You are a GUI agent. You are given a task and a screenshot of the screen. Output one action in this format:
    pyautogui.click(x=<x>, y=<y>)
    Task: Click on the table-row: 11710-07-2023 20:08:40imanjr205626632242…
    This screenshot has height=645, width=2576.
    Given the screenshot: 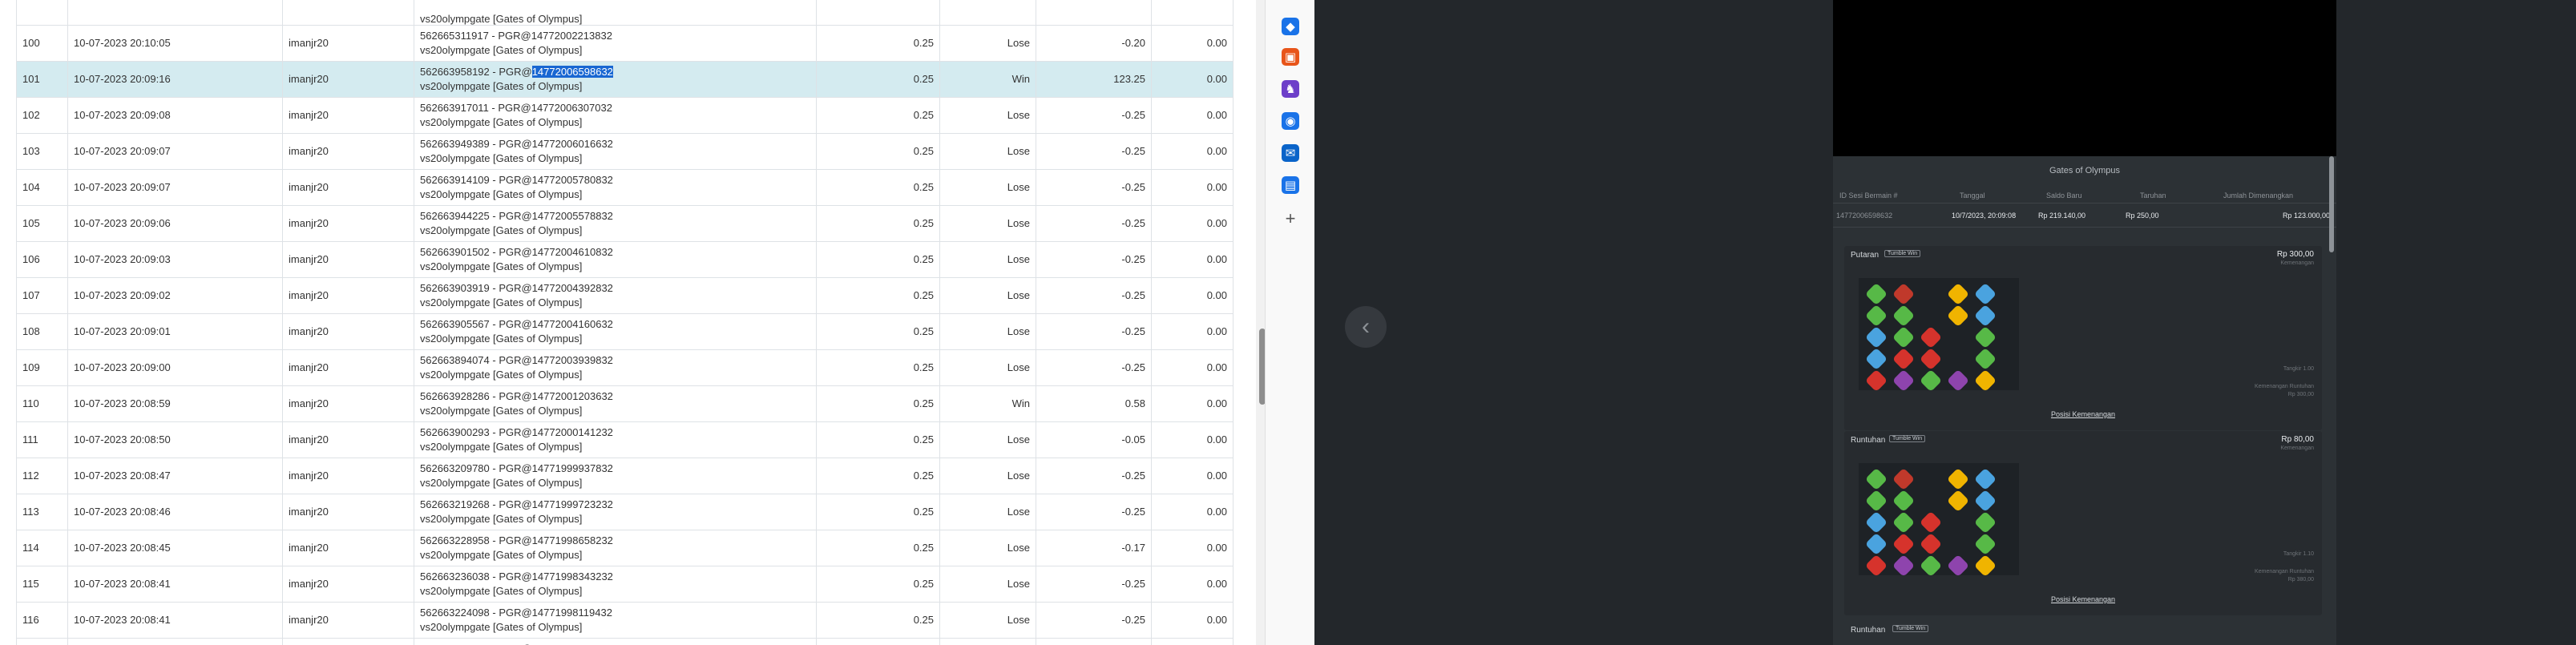 What is the action you would take?
    pyautogui.click(x=625, y=641)
    